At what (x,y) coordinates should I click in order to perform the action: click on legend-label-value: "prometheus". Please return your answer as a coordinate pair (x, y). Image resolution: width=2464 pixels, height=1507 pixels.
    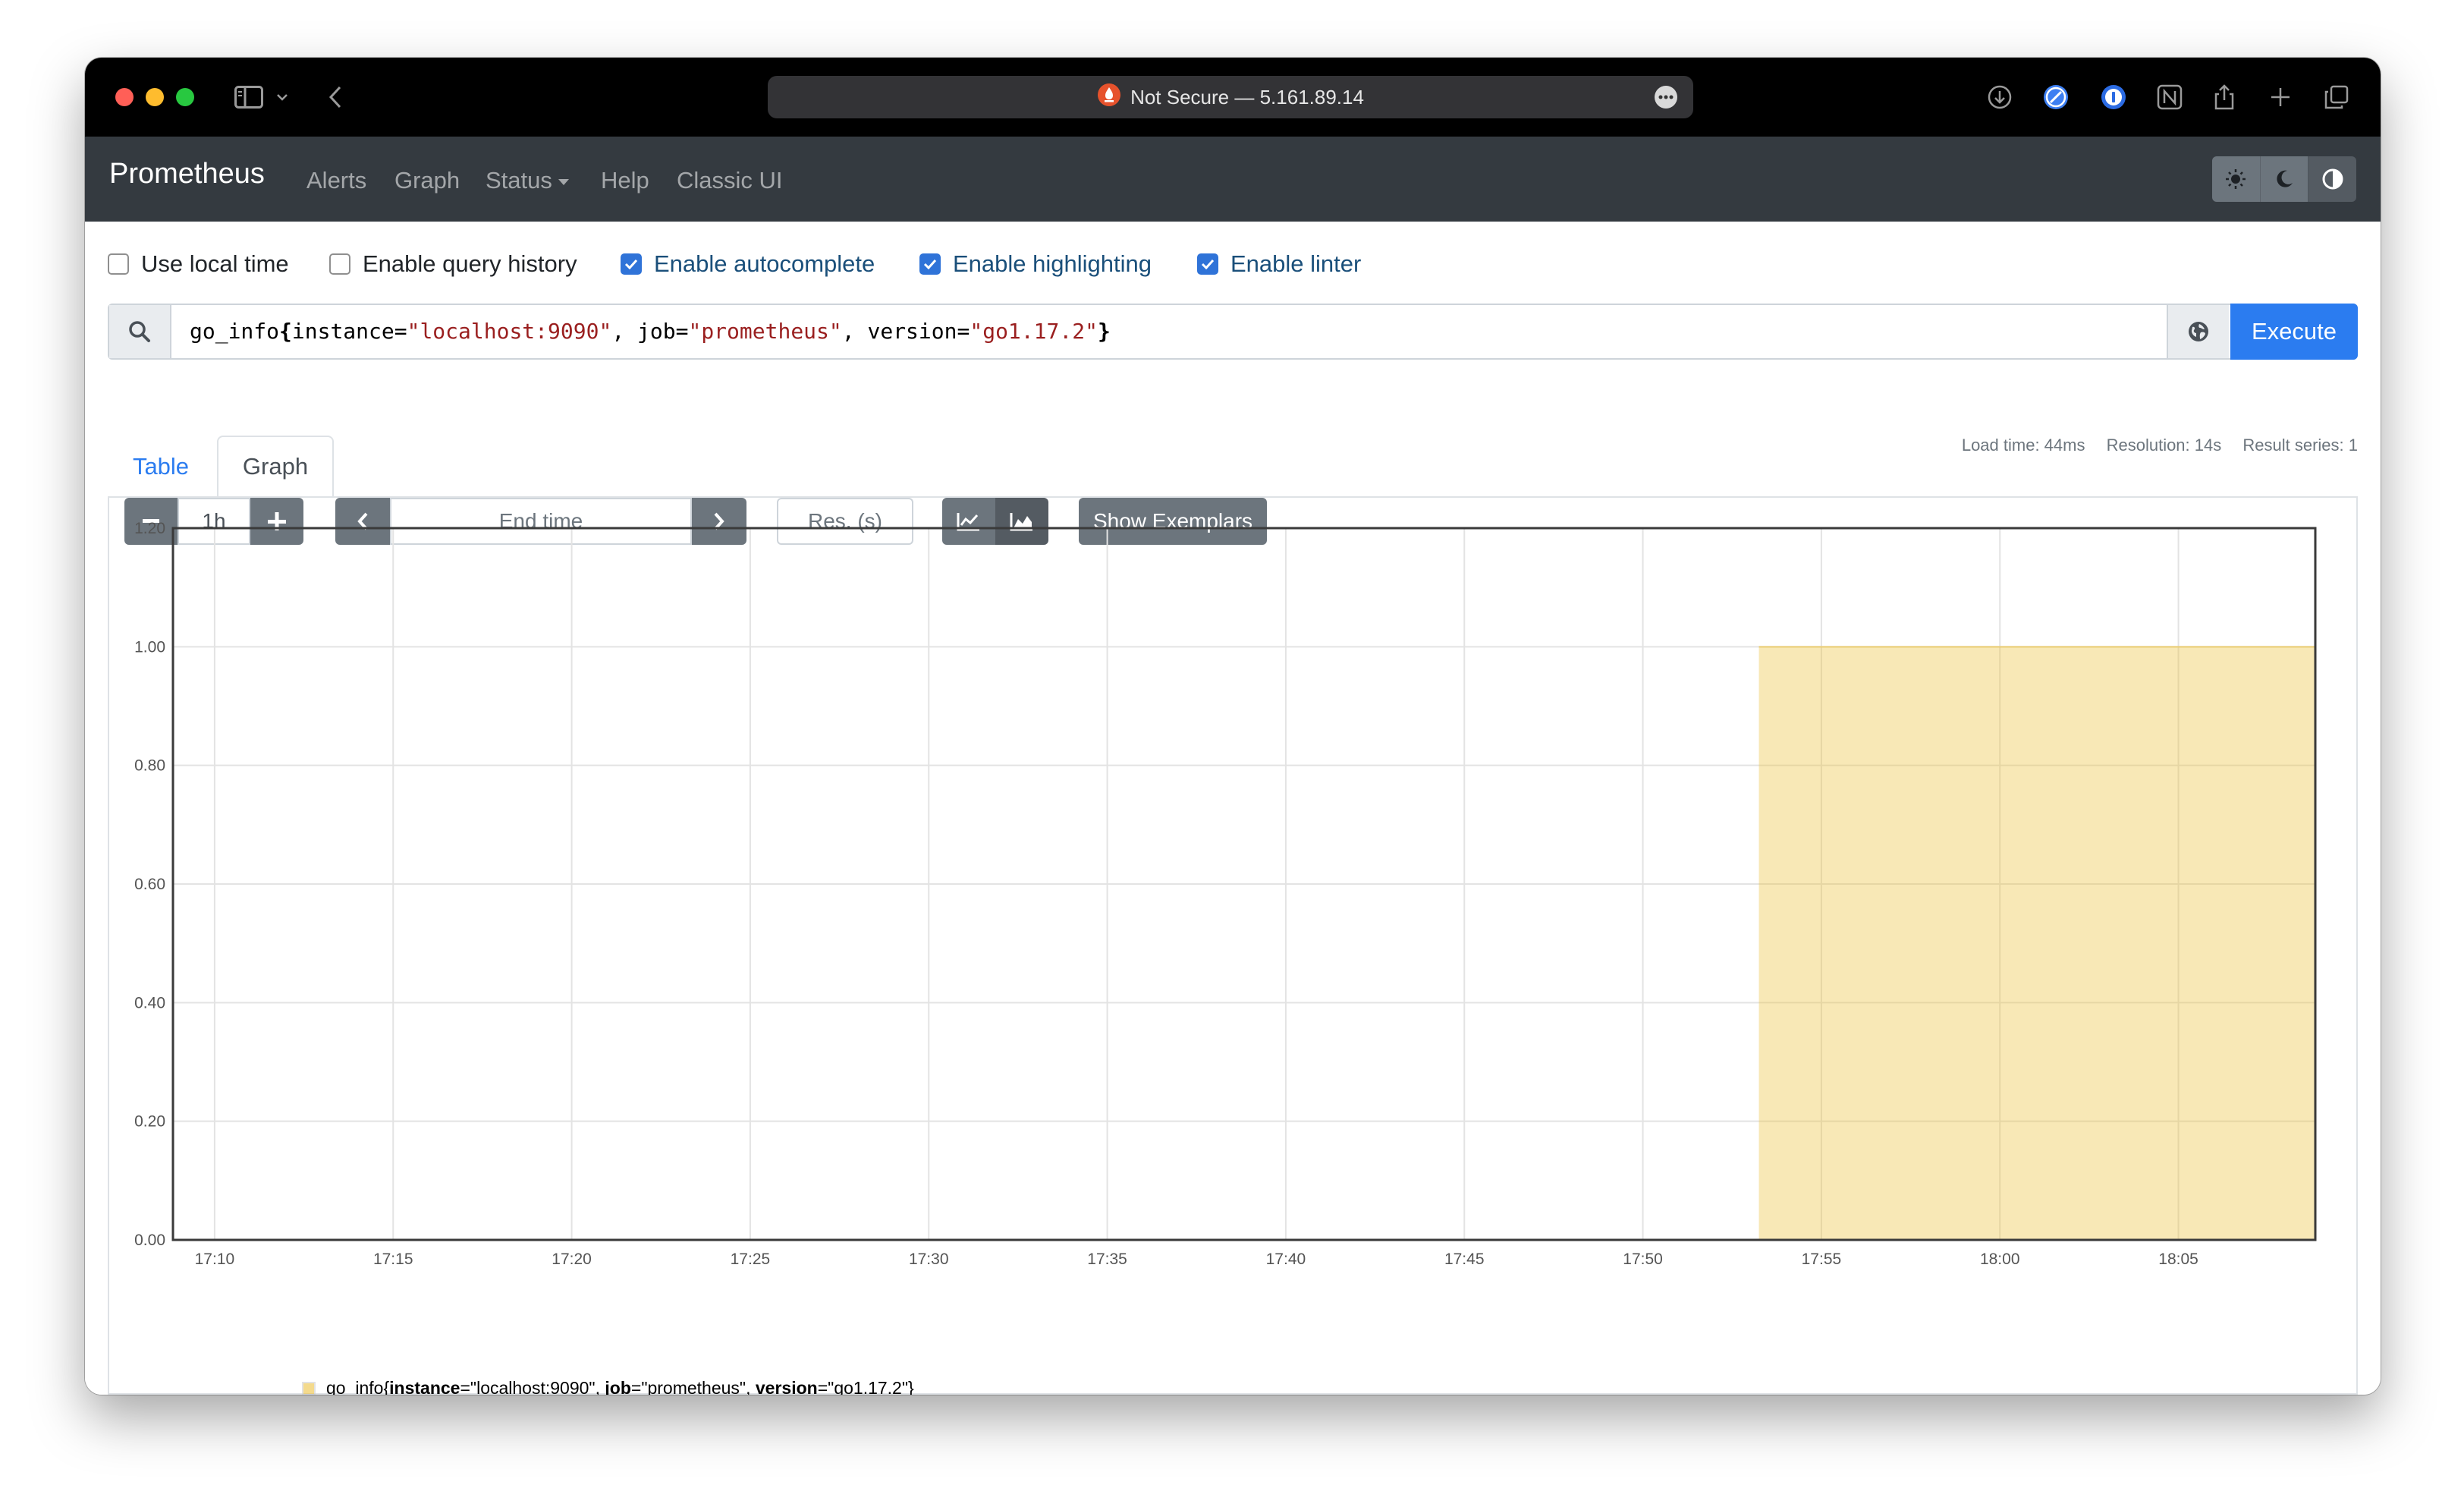
    Looking at the image, I should click on (693, 1386).